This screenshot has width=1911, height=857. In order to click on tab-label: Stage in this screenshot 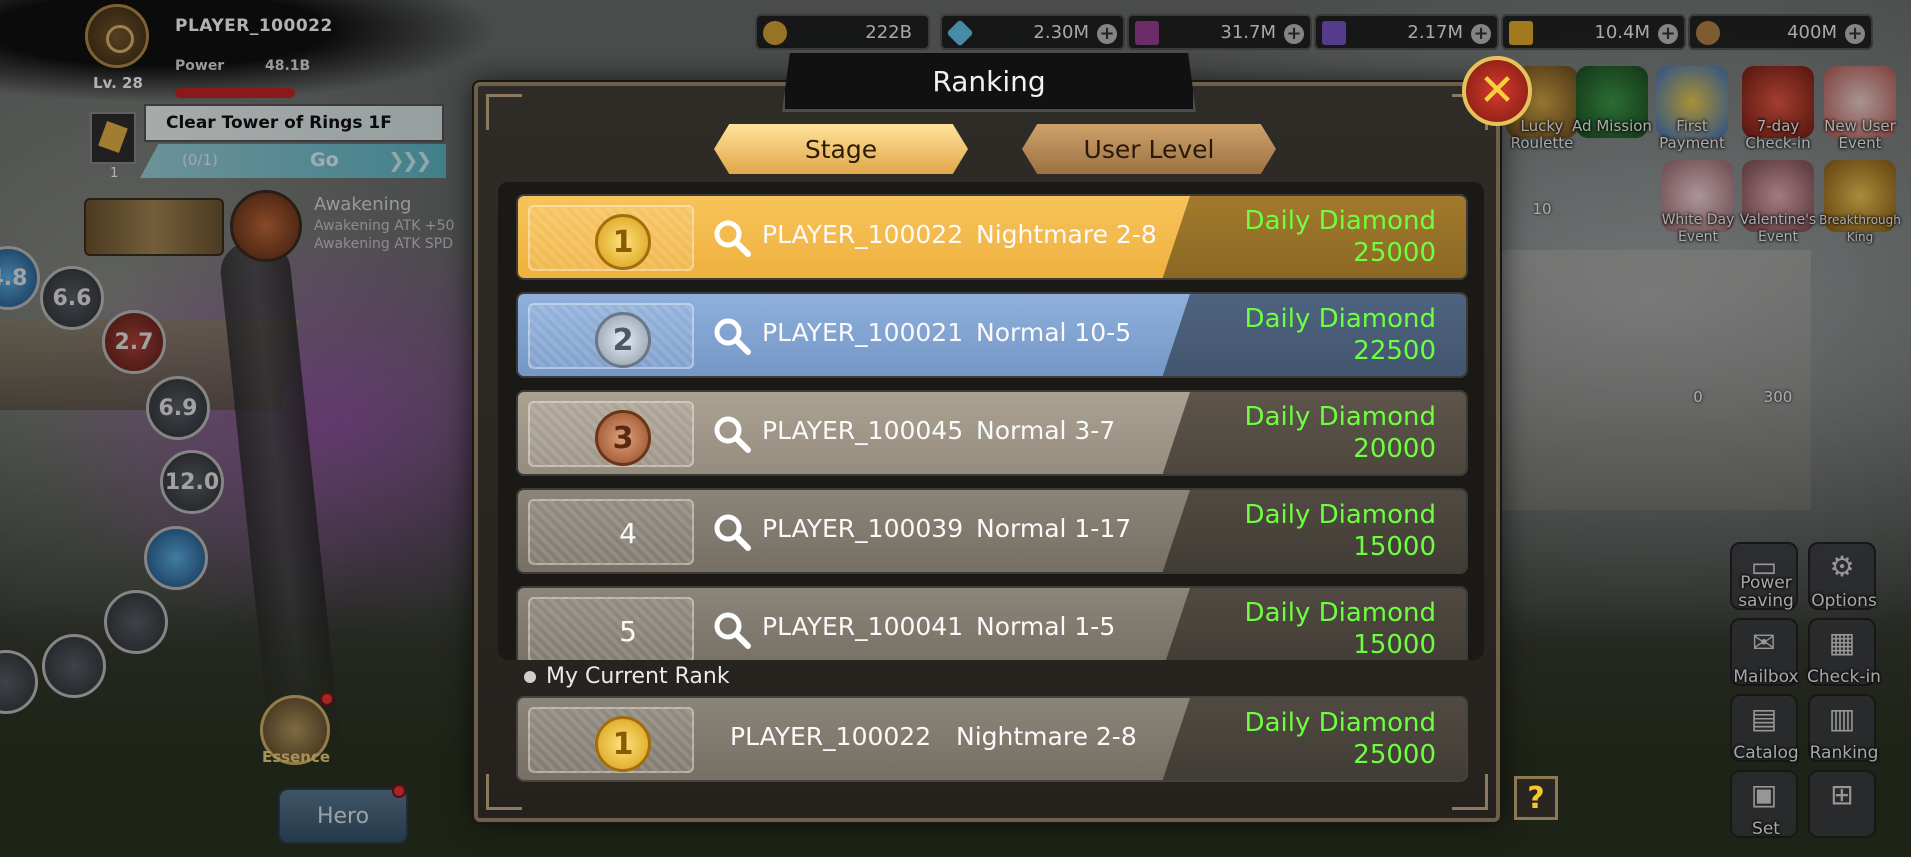, I will do `click(841, 149)`.